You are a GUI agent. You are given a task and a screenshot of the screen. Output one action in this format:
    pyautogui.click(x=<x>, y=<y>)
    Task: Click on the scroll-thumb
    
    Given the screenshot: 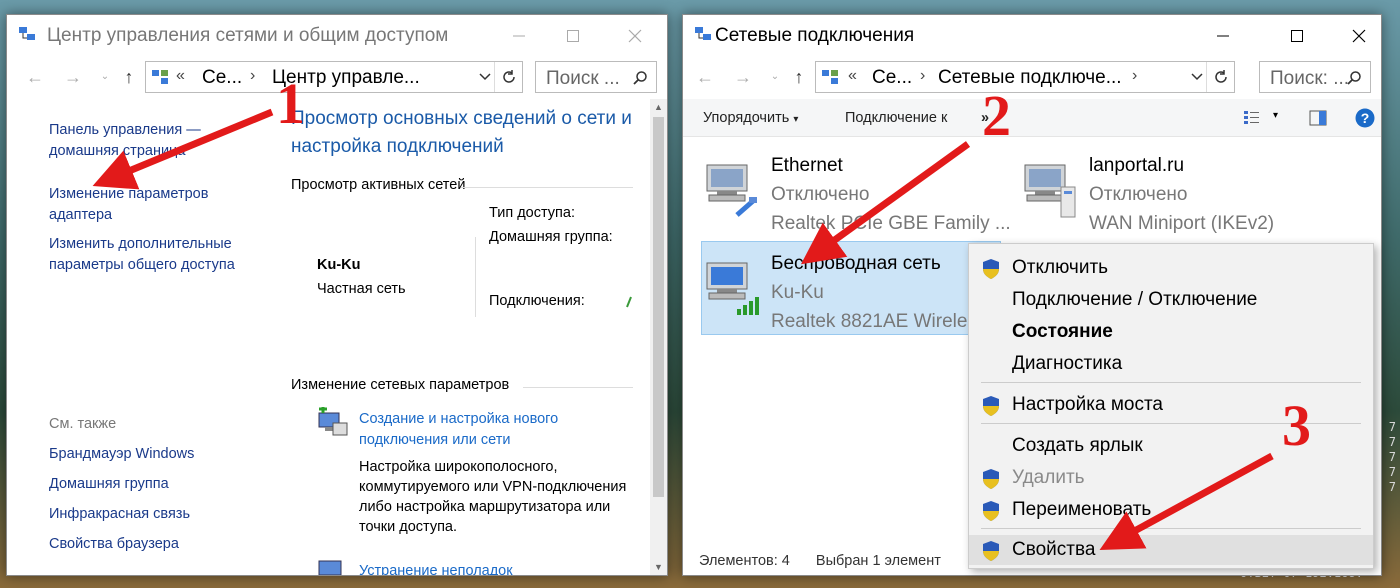 What is the action you would take?
    pyautogui.click(x=658, y=307)
    